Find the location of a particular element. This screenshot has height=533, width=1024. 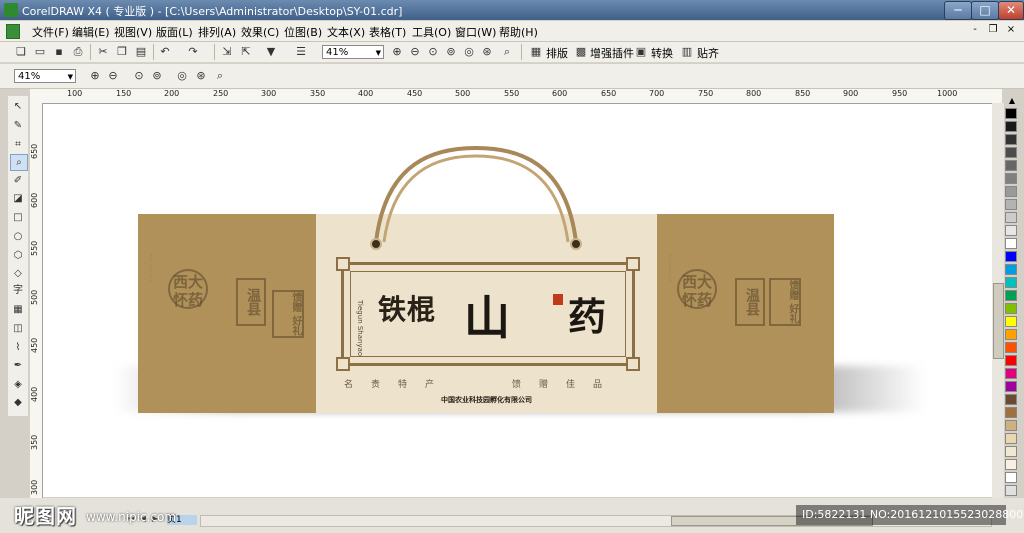

export-icon: ⇱ is located at coordinates (246, 52).